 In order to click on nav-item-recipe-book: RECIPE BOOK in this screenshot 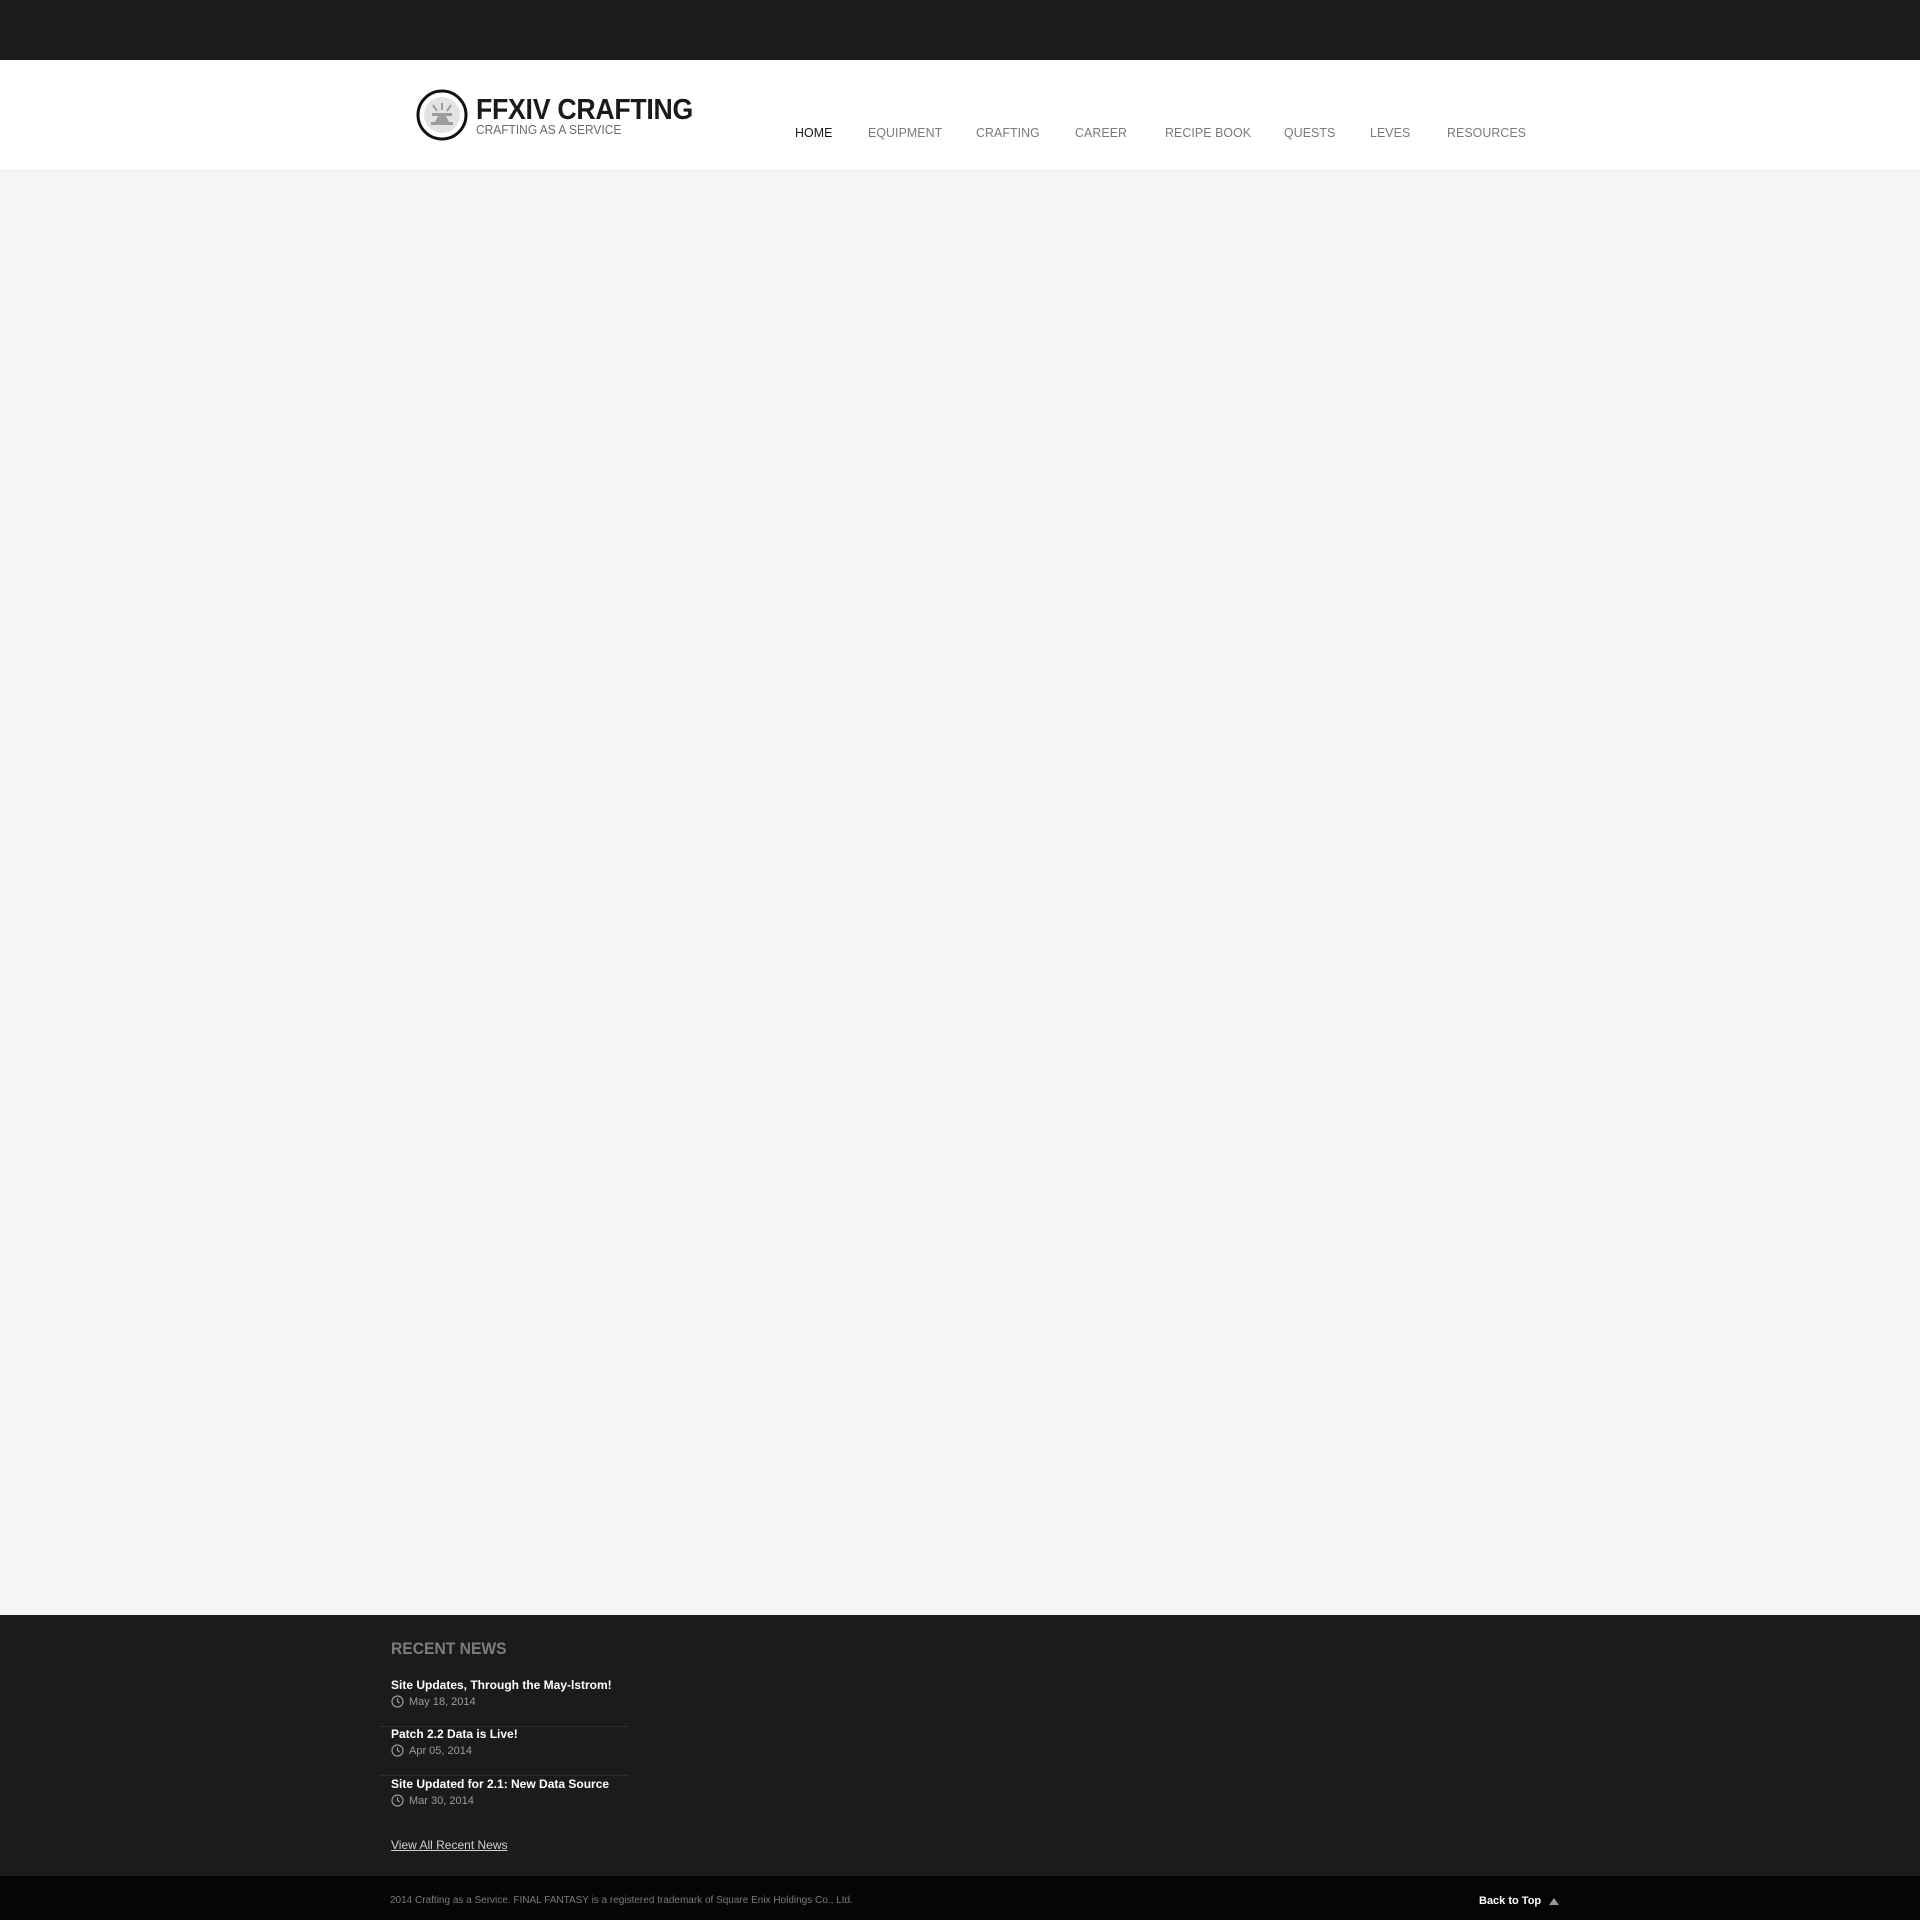, I will do `click(1208, 132)`.